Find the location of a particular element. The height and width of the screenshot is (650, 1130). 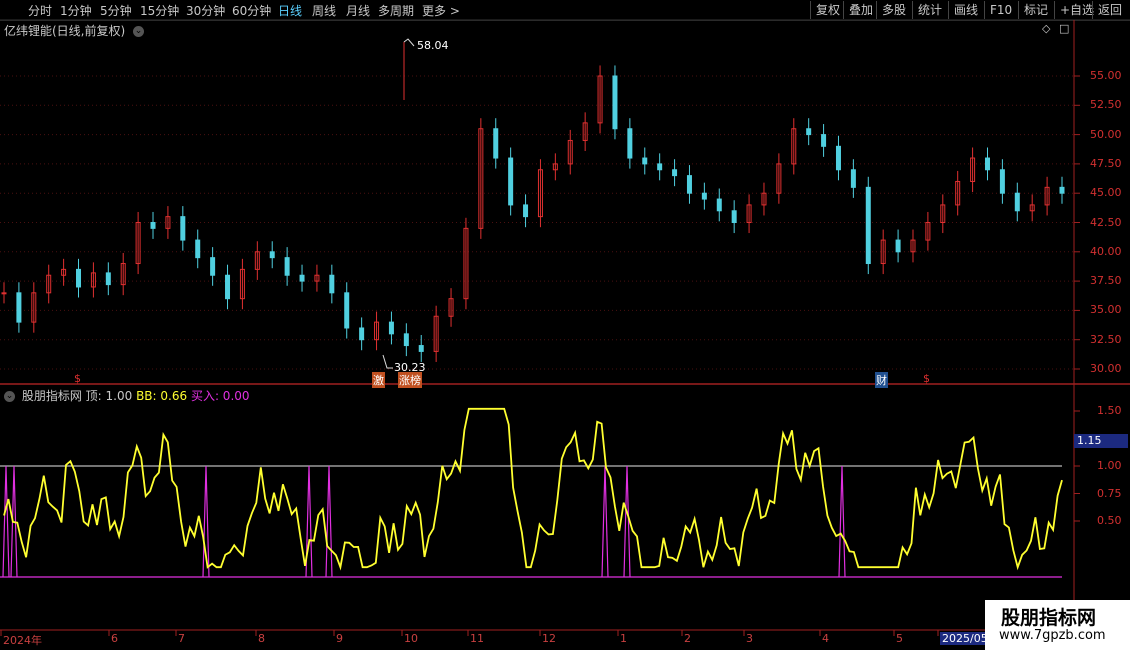

indicator-tick-label: 0.50 is located at coordinates (1109, 520).